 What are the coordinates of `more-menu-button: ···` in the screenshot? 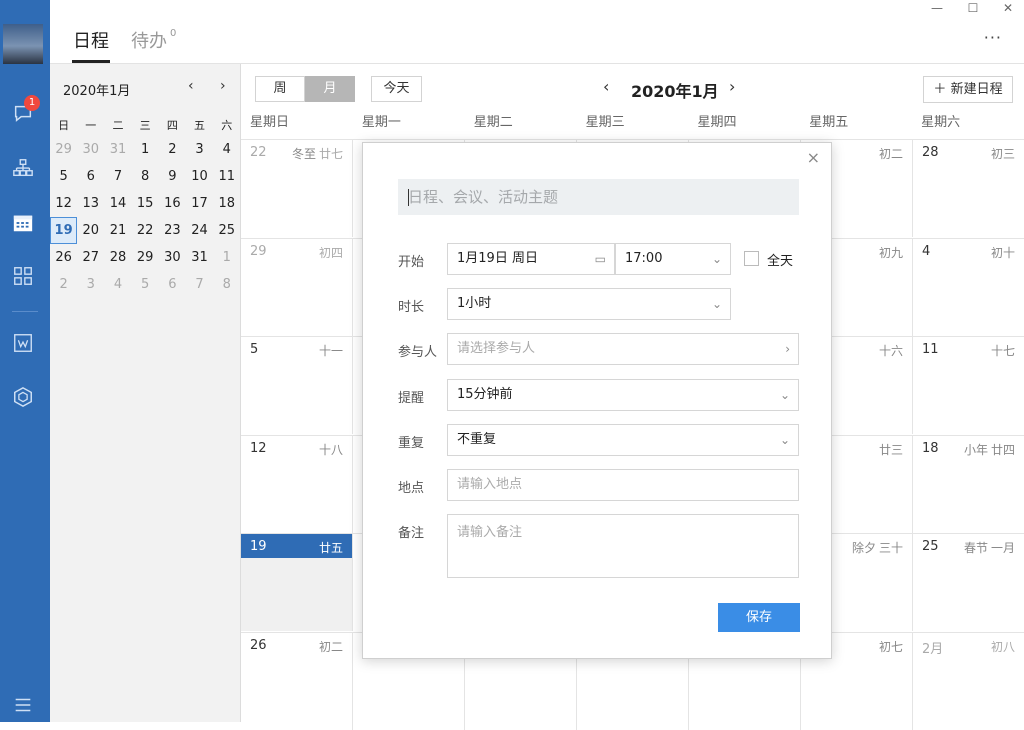 It's located at (993, 37).